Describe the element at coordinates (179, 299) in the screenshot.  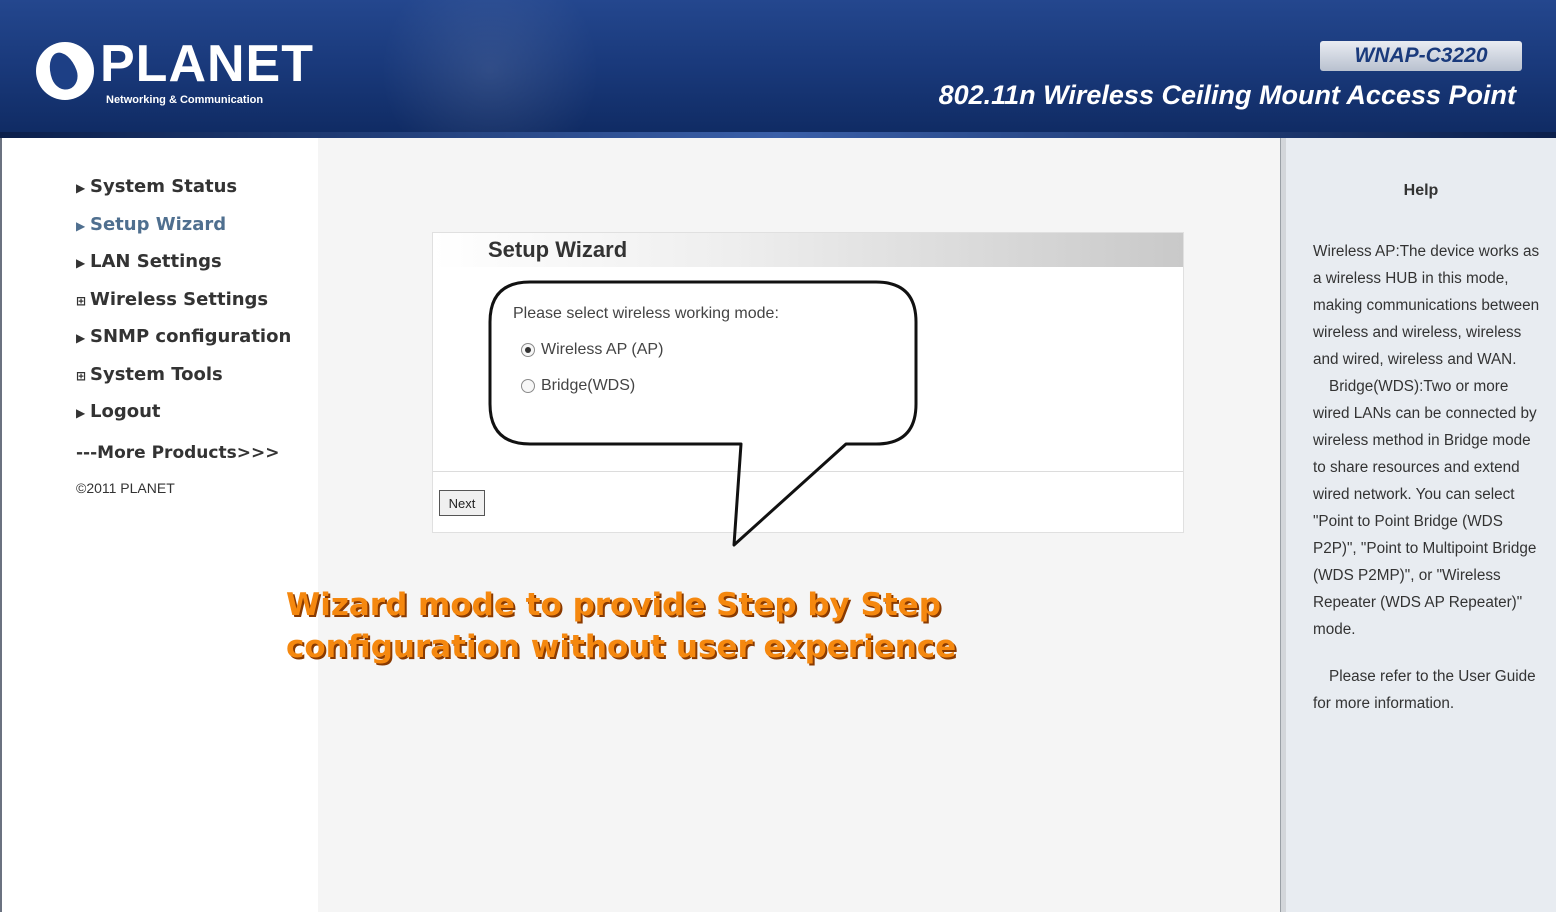
I see `nav-item-label: Wireless Settings` at that location.